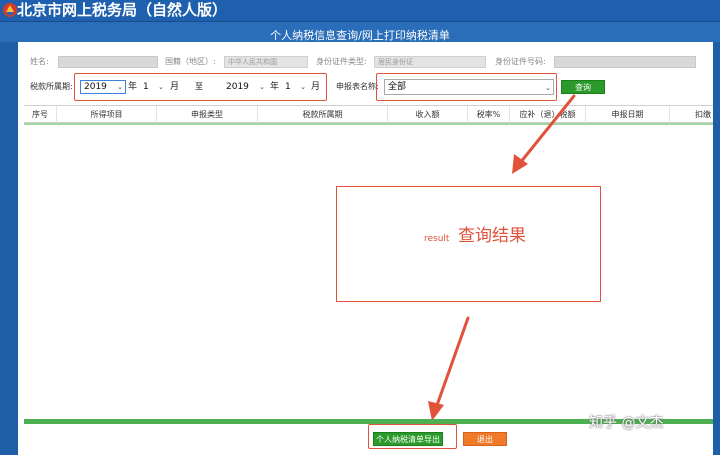  What do you see at coordinates (628, 114) in the screenshot?
I see `column-header: 申报日期` at bounding box center [628, 114].